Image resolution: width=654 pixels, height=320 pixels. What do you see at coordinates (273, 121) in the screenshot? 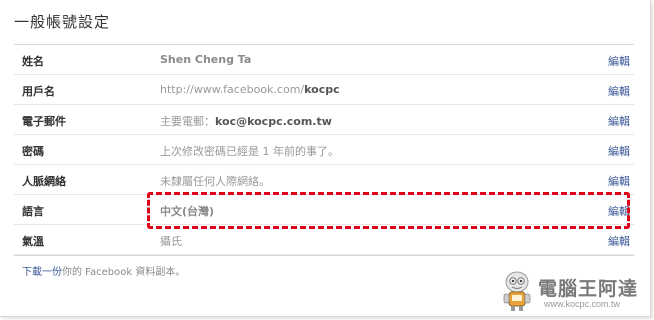
I see `row-value-bold: koc@kocpc.com.tw` at bounding box center [273, 121].